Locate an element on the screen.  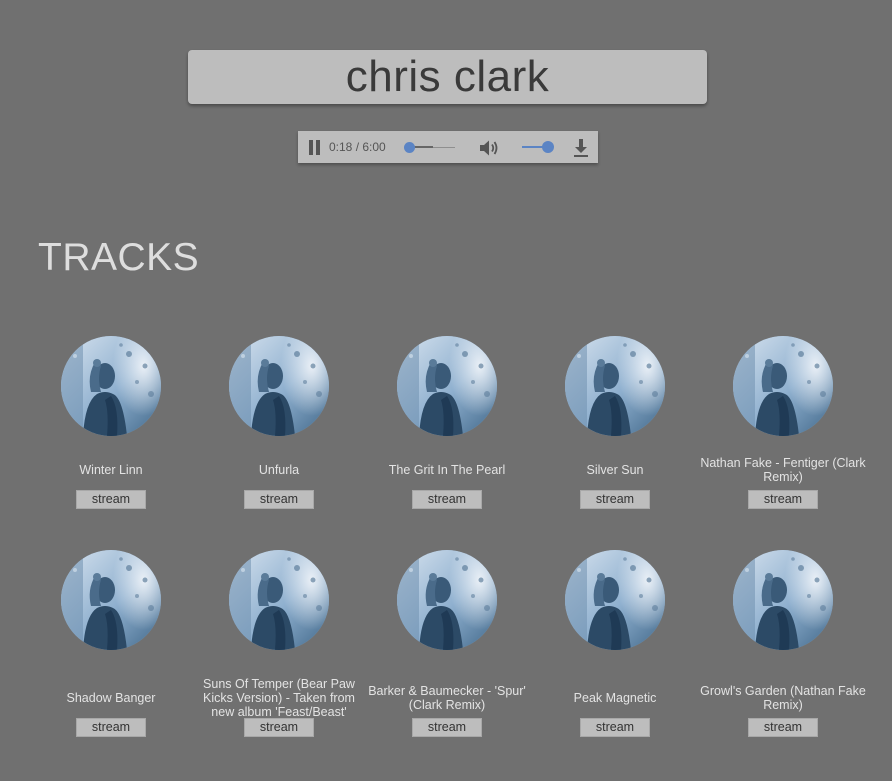
search-box: chris clark is located at coordinates (447, 77).